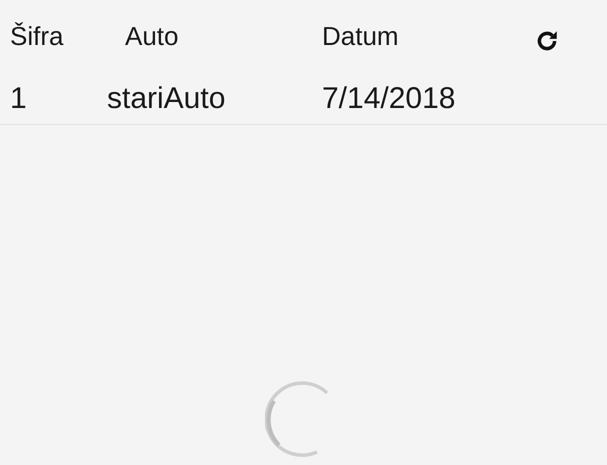  I want to click on column-header: Datum, so click(361, 37).